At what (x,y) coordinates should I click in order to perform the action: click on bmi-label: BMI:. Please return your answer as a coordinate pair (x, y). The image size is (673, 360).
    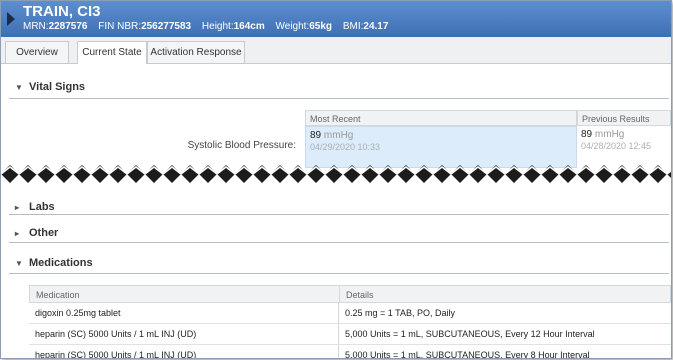
    Looking at the image, I should click on (353, 26).